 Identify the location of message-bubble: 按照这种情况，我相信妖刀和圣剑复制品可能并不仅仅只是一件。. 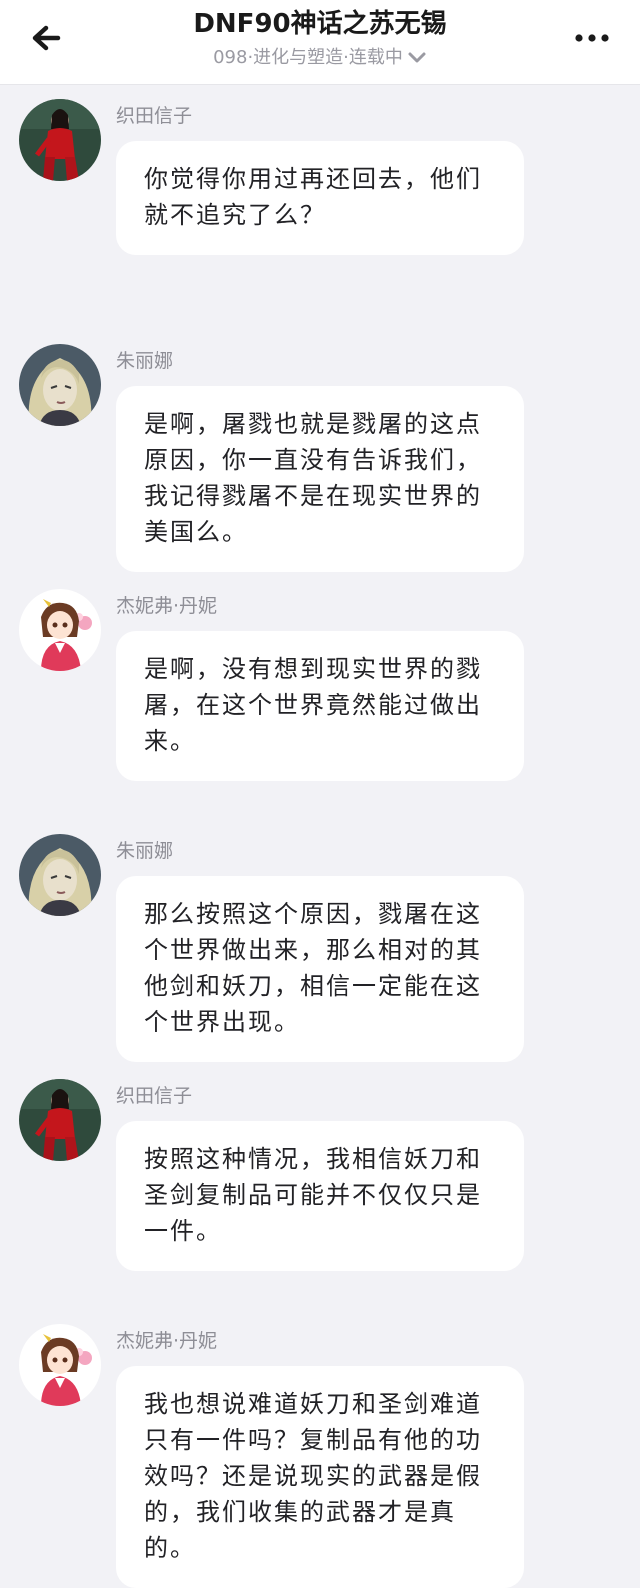
(320, 1196).